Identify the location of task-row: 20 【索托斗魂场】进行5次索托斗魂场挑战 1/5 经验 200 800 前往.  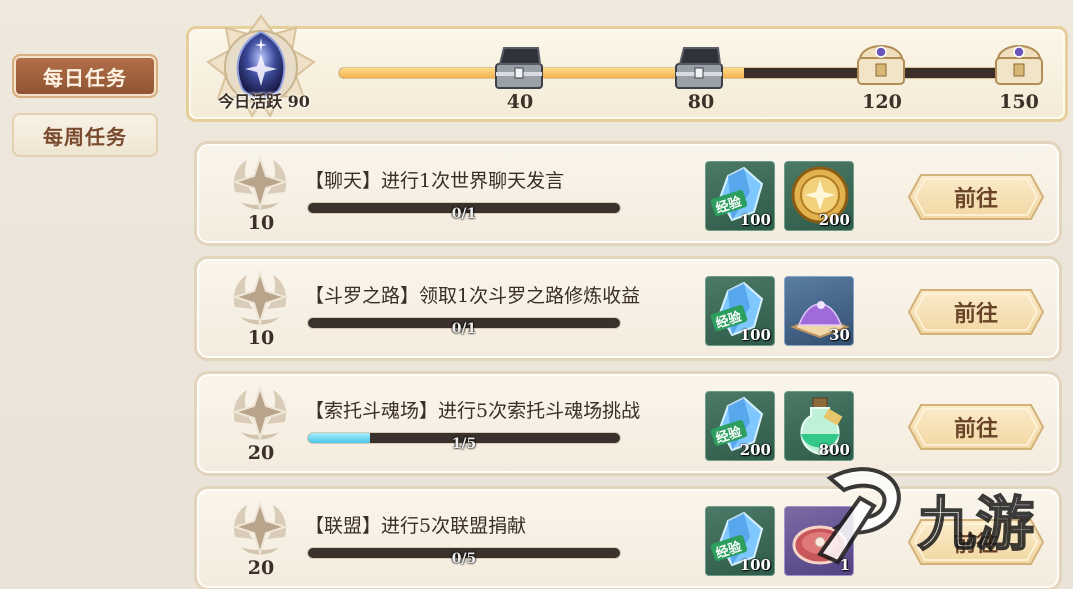
(628, 423).